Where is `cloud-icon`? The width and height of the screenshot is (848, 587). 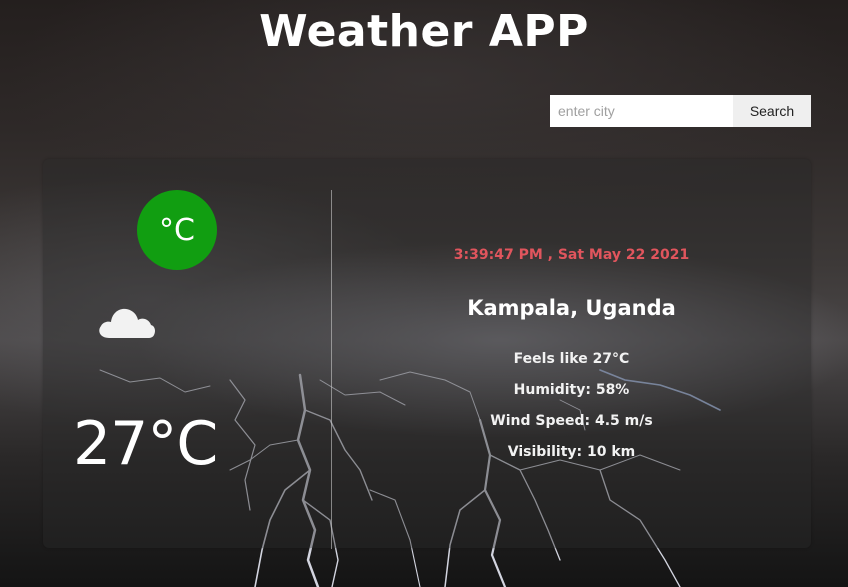 cloud-icon is located at coordinates (127, 323).